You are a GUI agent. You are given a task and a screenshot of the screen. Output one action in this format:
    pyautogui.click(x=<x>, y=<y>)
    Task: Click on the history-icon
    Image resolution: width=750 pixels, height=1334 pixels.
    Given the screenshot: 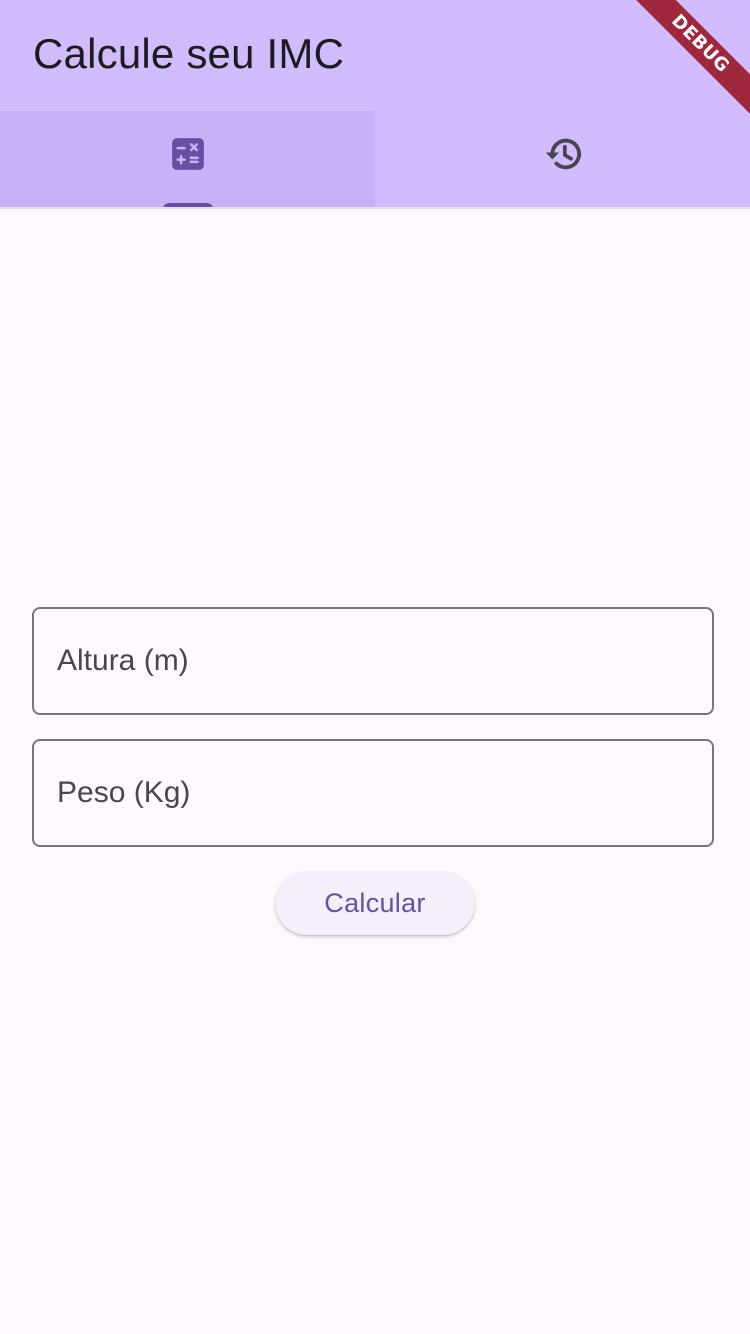 What is the action you would take?
    pyautogui.click(x=563, y=156)
    